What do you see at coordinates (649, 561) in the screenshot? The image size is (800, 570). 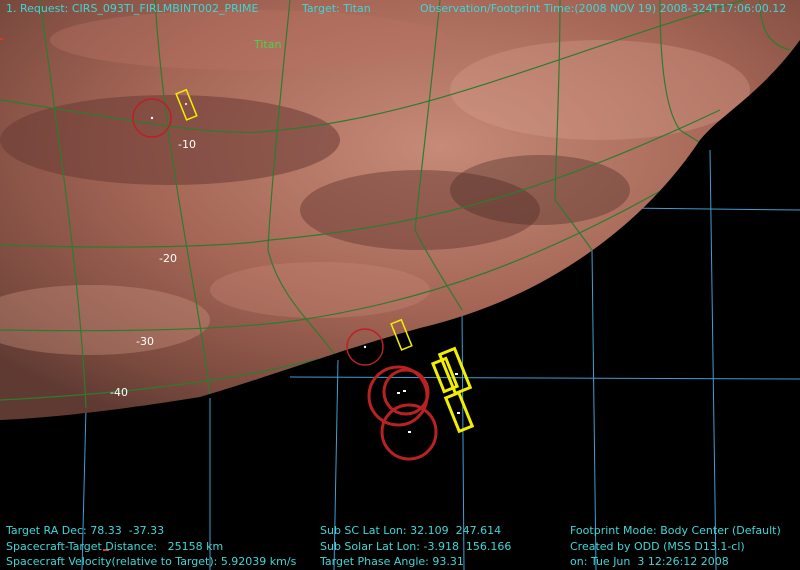 I see `created-on: on: Tue Jun 3 12:26:12 2008` at bounding box center [649, 561].